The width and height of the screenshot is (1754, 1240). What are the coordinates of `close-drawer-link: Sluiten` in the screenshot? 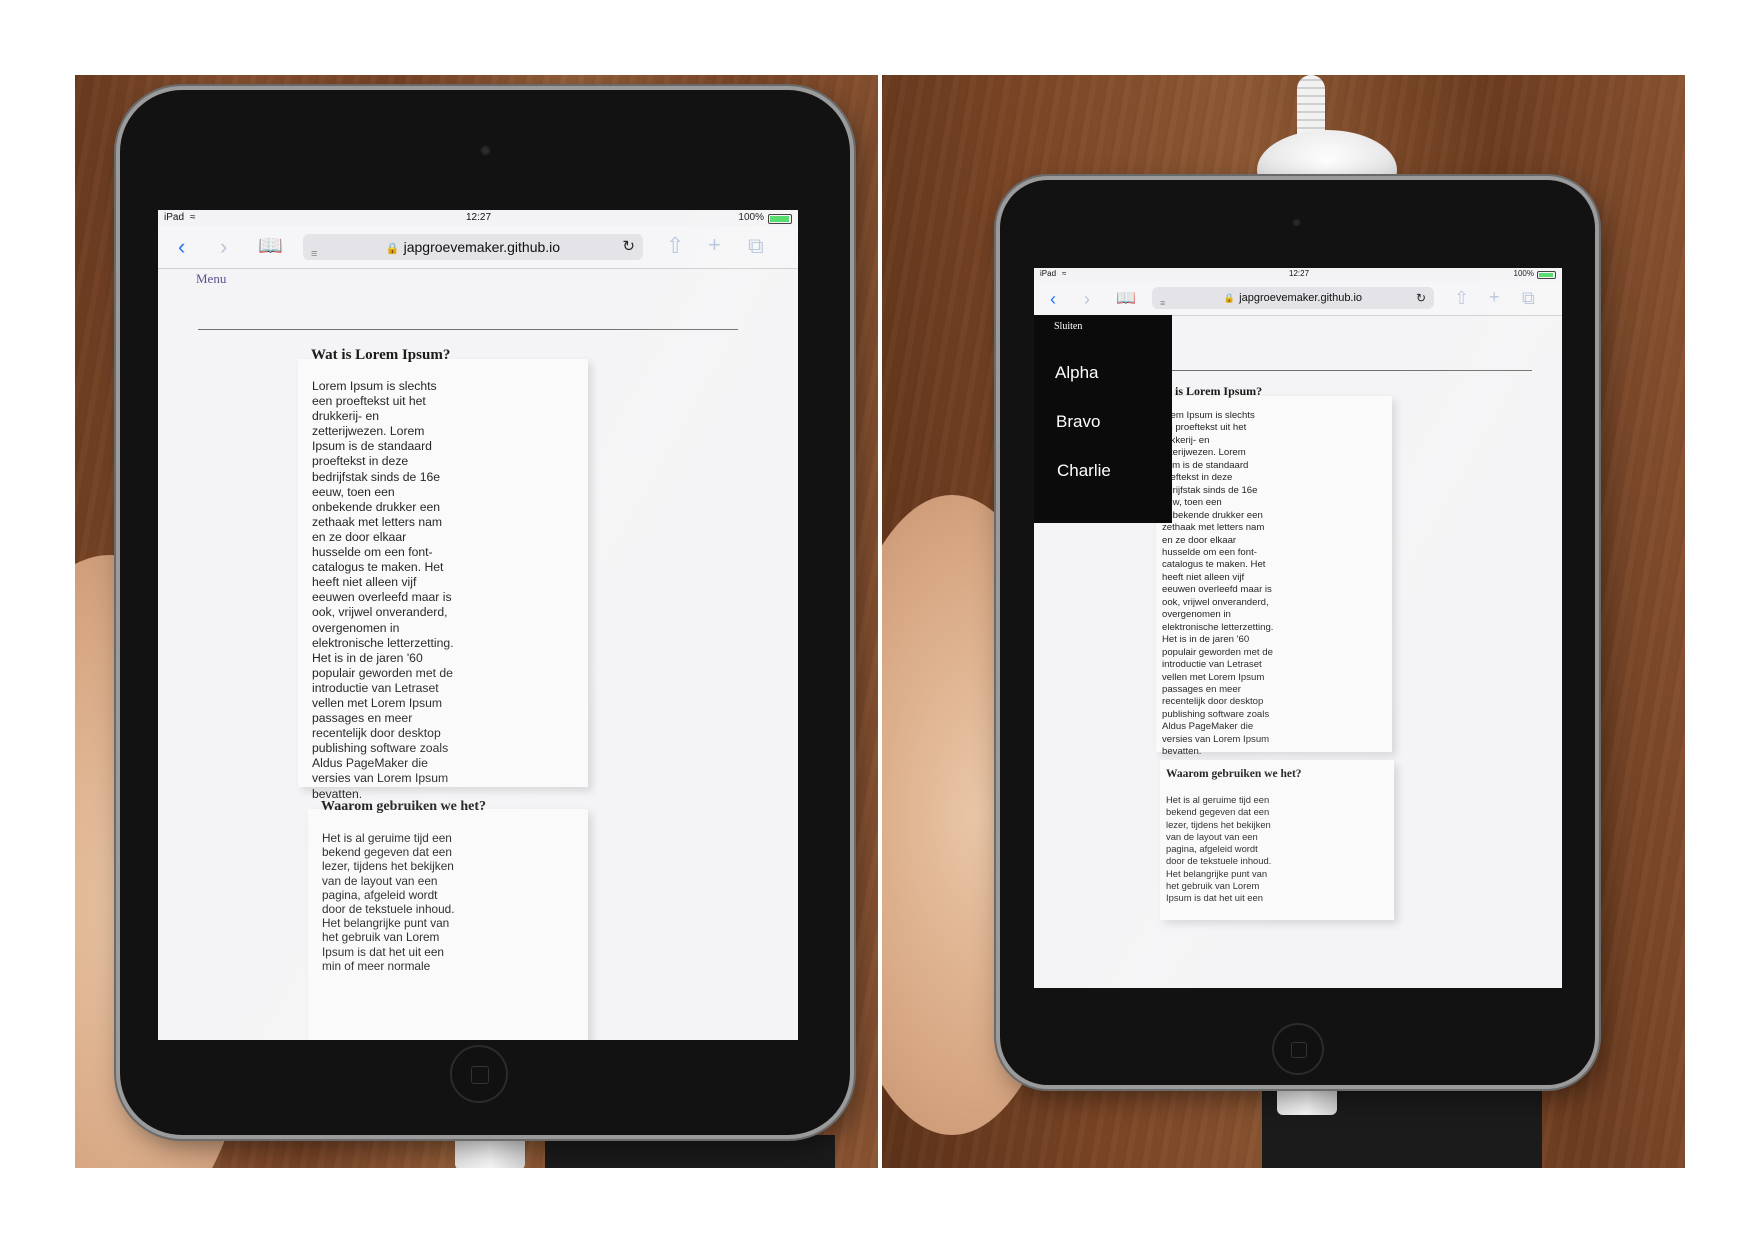 It's located at (1068, 326).